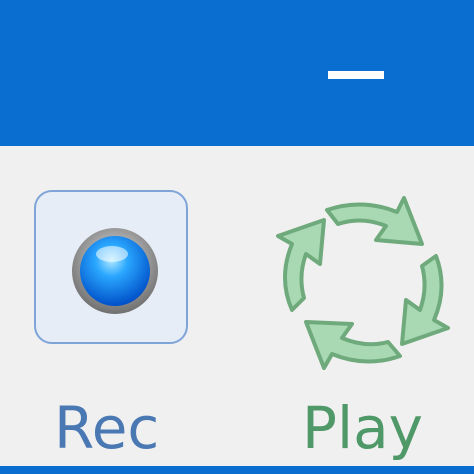  What do you see at coordinates (237, 470) in the screenshot?
I see `bottom-border` at bounding box center [237, 470].